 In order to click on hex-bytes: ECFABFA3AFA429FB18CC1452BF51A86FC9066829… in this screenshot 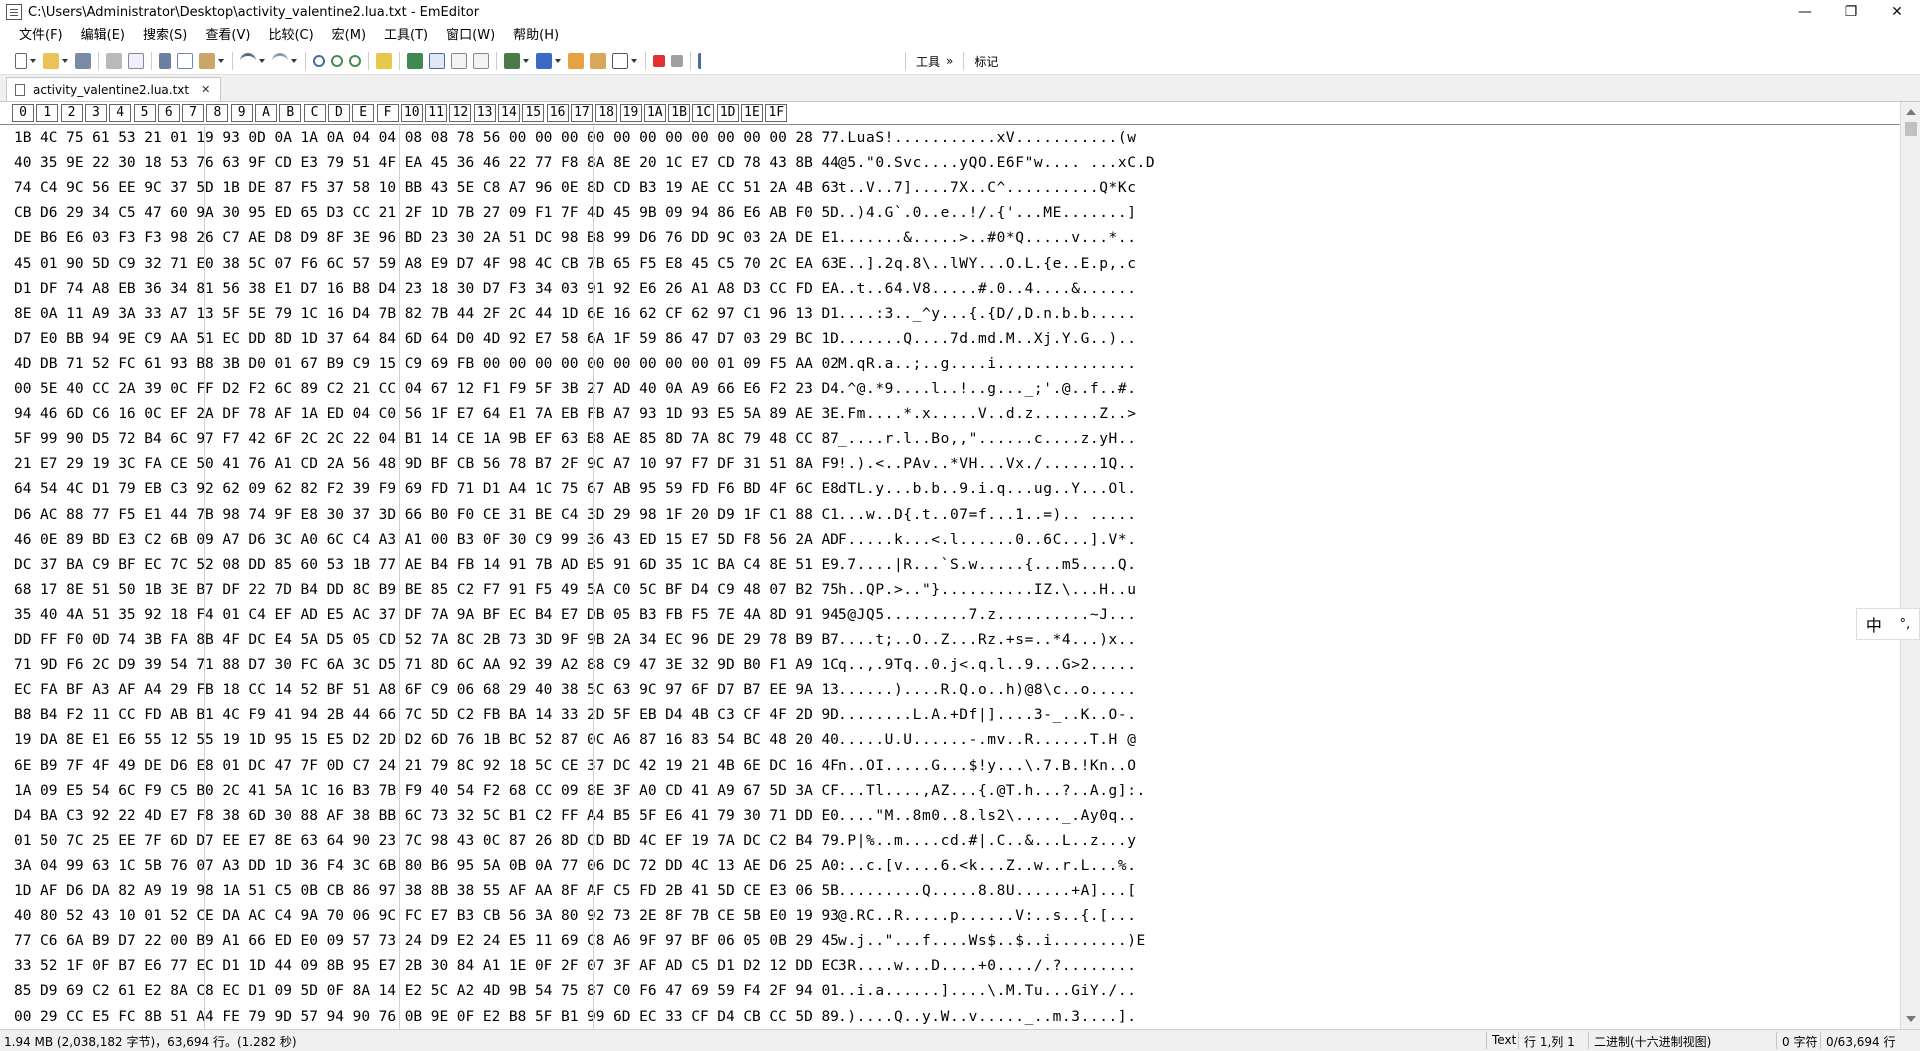, I will do `click(426, 690)`.